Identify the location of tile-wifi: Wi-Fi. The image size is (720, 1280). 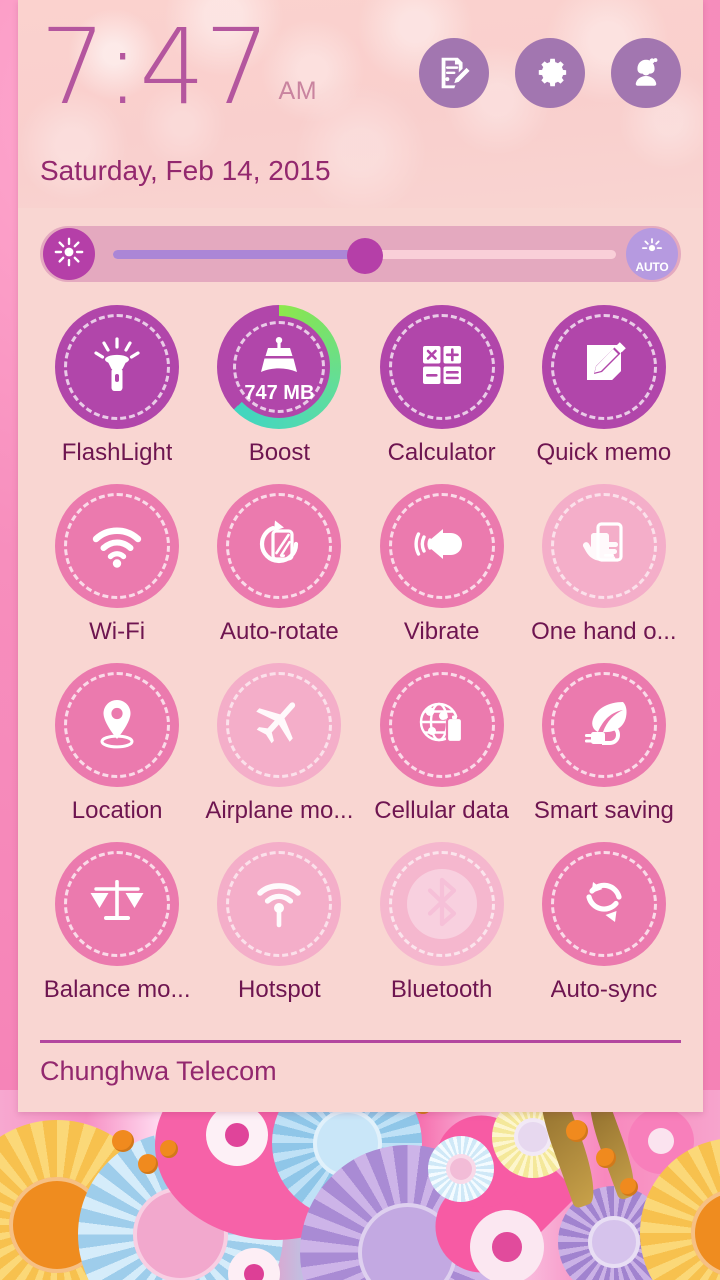
(117, 565).